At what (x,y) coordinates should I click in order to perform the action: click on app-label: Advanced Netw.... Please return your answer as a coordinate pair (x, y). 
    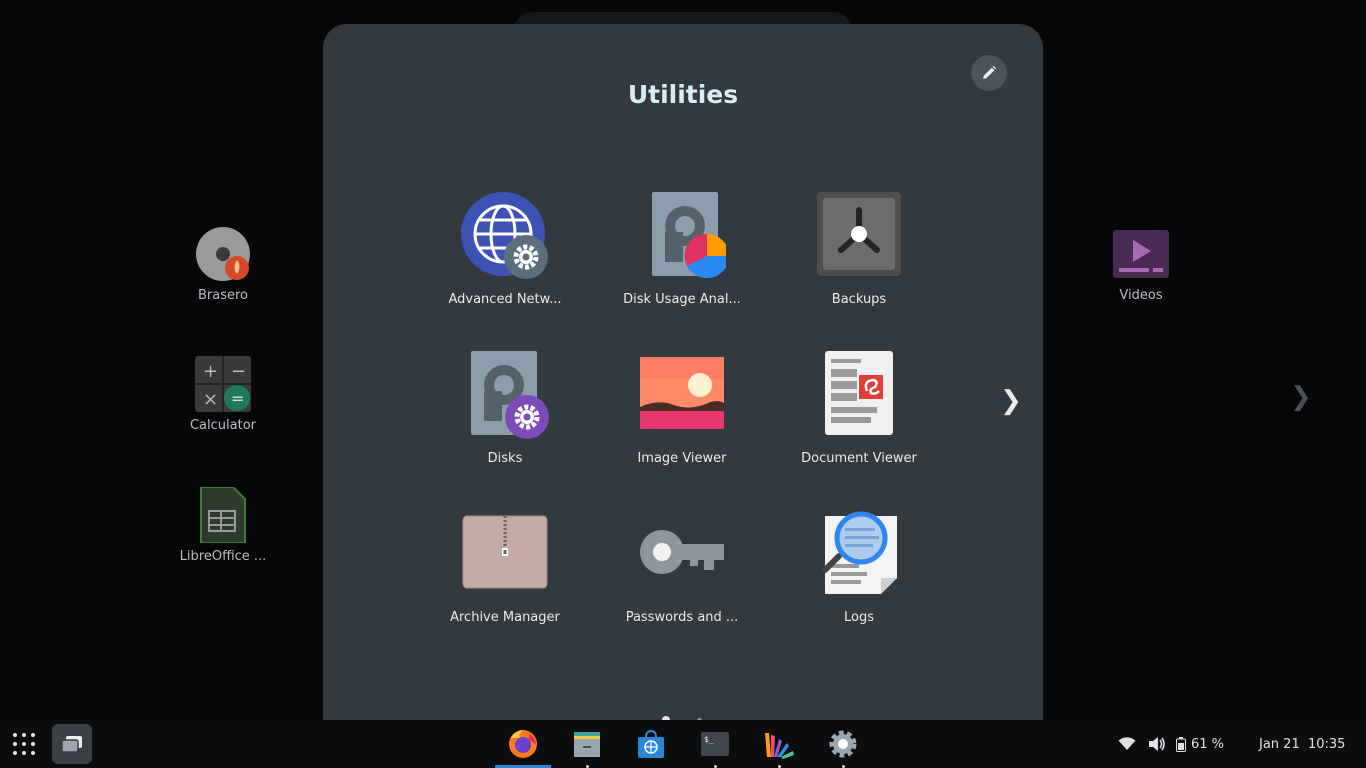
    Looking at the image, I should click on (505, 299).